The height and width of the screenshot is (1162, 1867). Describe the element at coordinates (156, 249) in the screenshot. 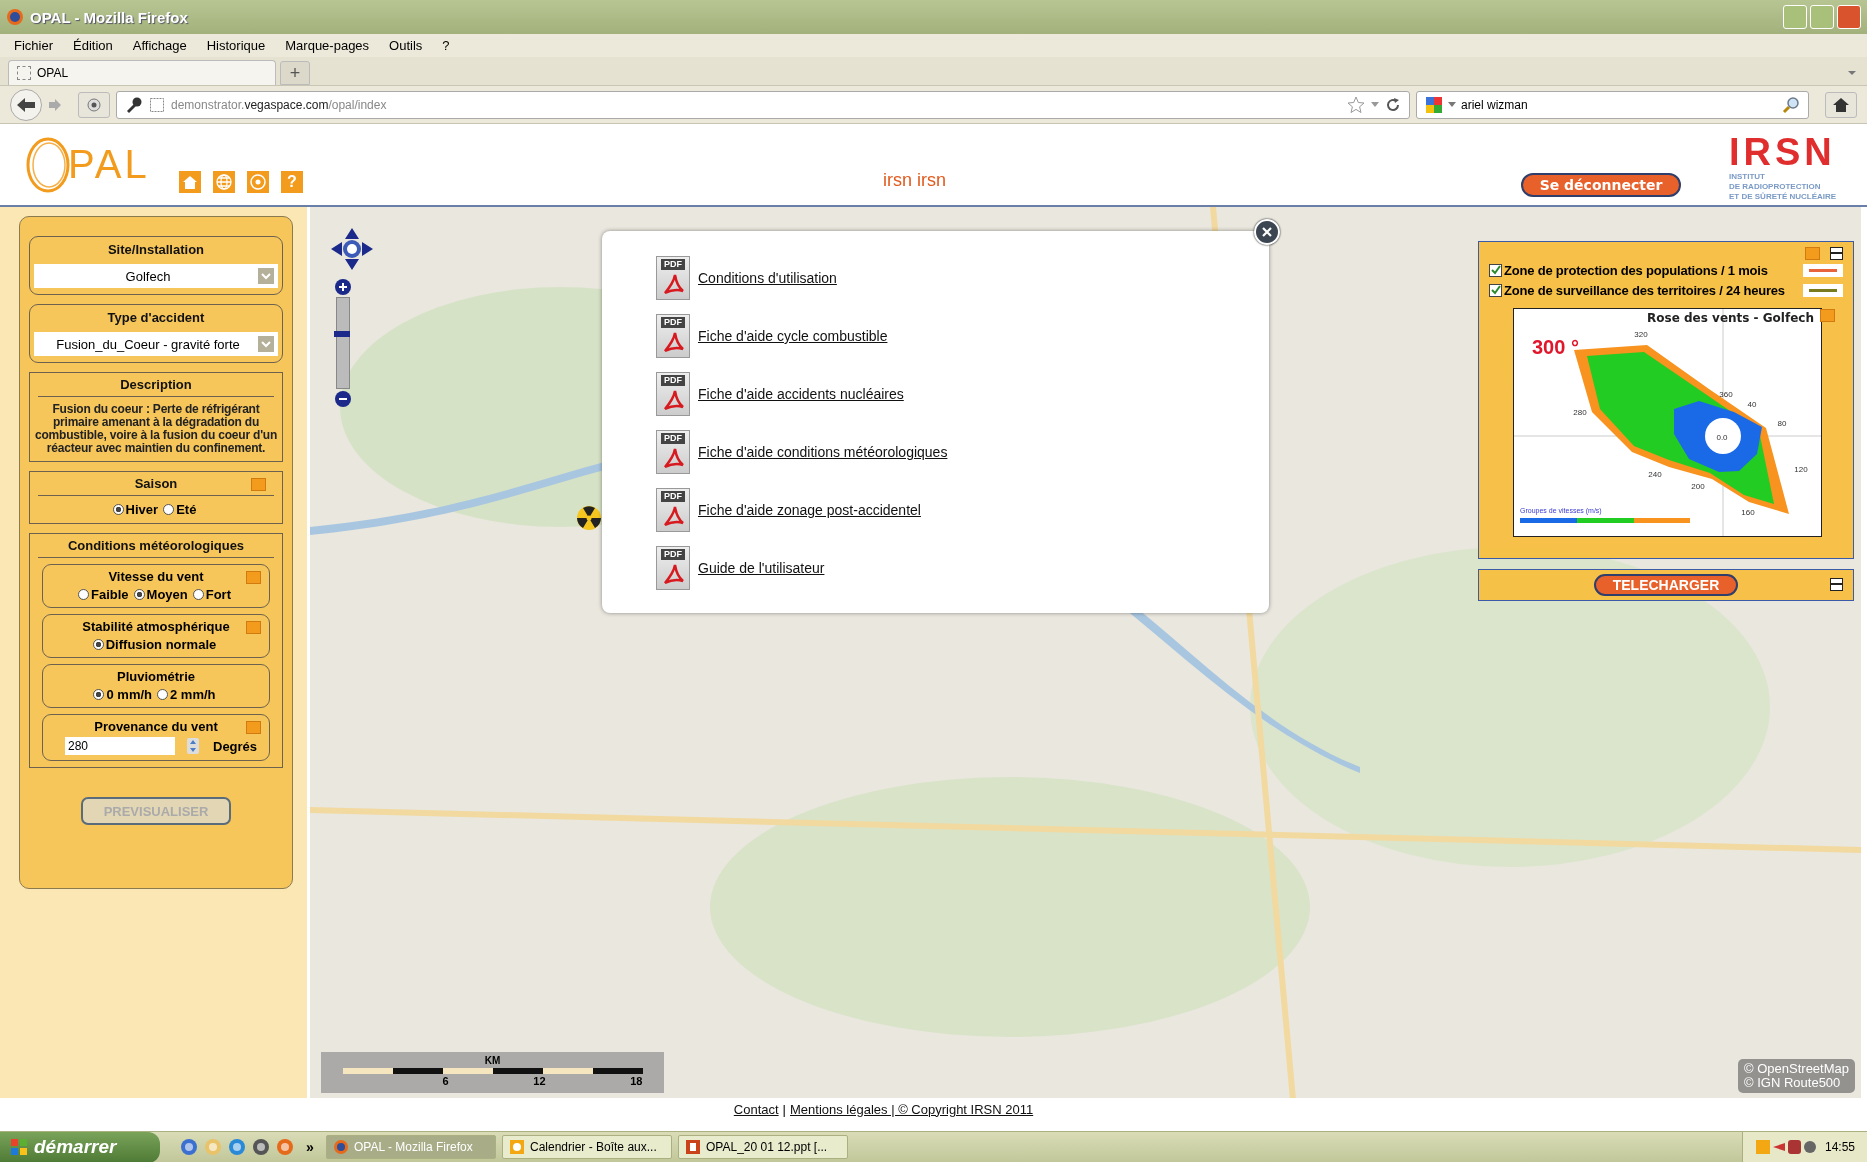

I see `section-title: Site/Installation` at that location.